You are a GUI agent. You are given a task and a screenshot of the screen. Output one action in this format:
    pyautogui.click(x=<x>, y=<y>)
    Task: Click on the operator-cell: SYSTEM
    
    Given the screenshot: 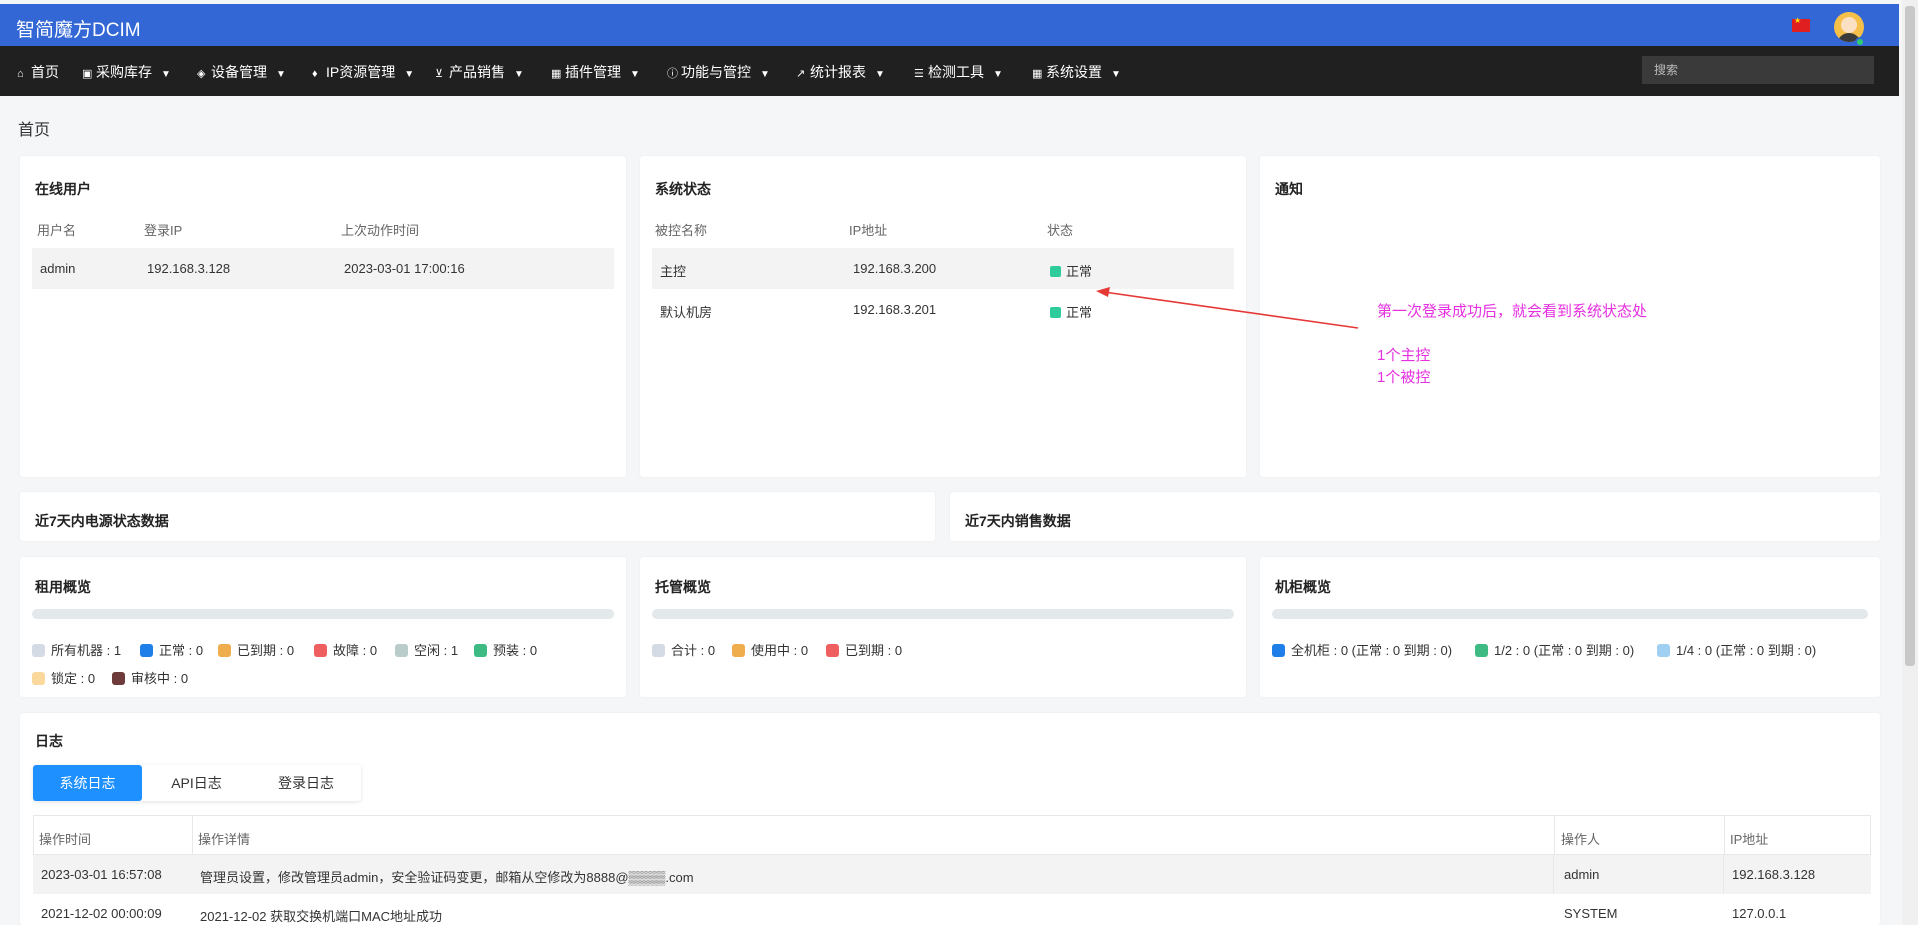 What is the action you would take?
    pyautogui.click(x=1591, y=913)
    